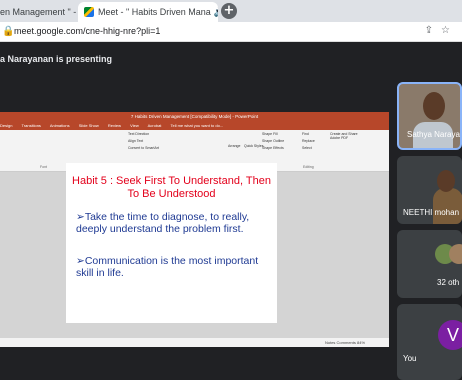 This screenshot has height=380, width=462. I want to click on meet-stage-bottom, so click(198, 363).